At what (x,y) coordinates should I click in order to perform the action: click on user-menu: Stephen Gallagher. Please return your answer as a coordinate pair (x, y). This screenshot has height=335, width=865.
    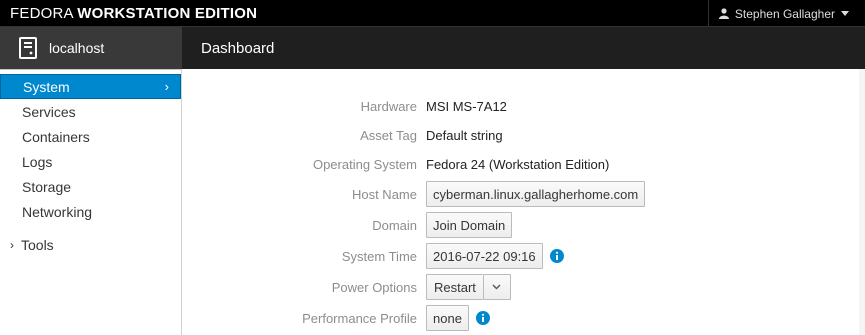
    Looking at the image, I should click on (786, 13).